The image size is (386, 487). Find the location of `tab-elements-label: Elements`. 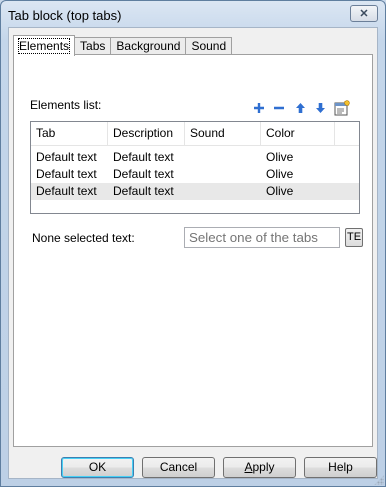

tab-elements-label: Elements is located at coordinates (44, 46).